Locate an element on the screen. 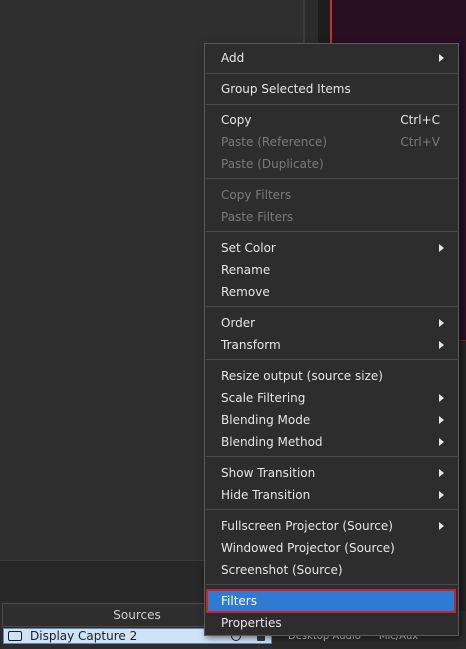  menu-item-remove: Remove is located at coordinates (331, 292).